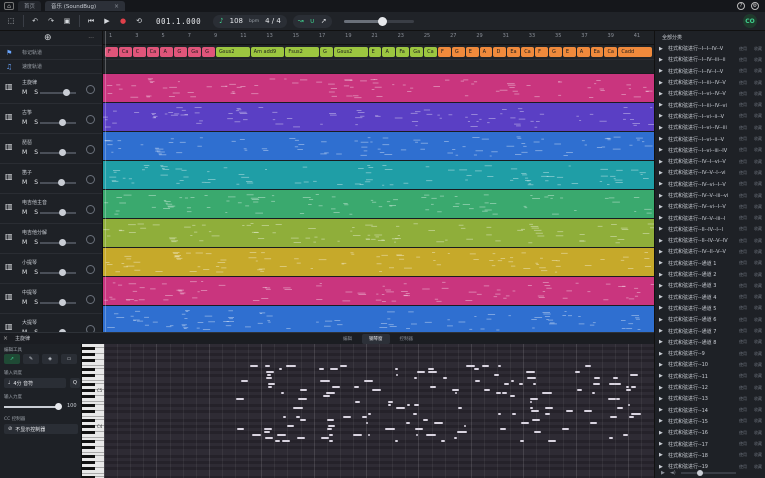  Describe the element at coordinates (85, 6) in the screenshot. I see `tab-project: 音乐 (SoundBug) ×` at that location.